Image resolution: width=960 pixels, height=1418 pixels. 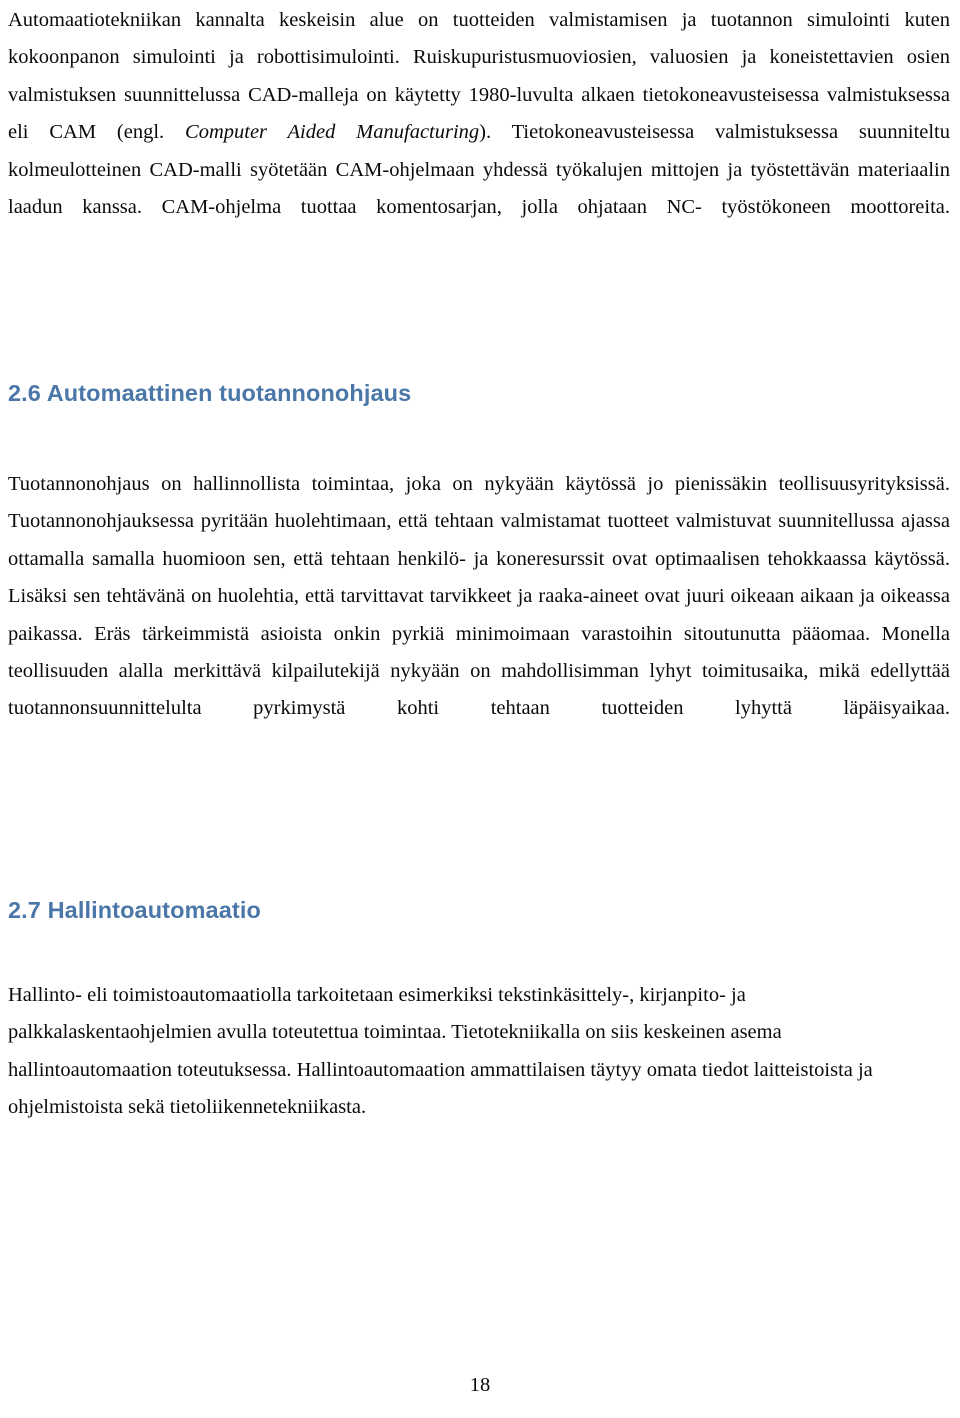 I want to click on intro-italic-term: Computer Aided Manufacturing, so click(x=332, y=132).